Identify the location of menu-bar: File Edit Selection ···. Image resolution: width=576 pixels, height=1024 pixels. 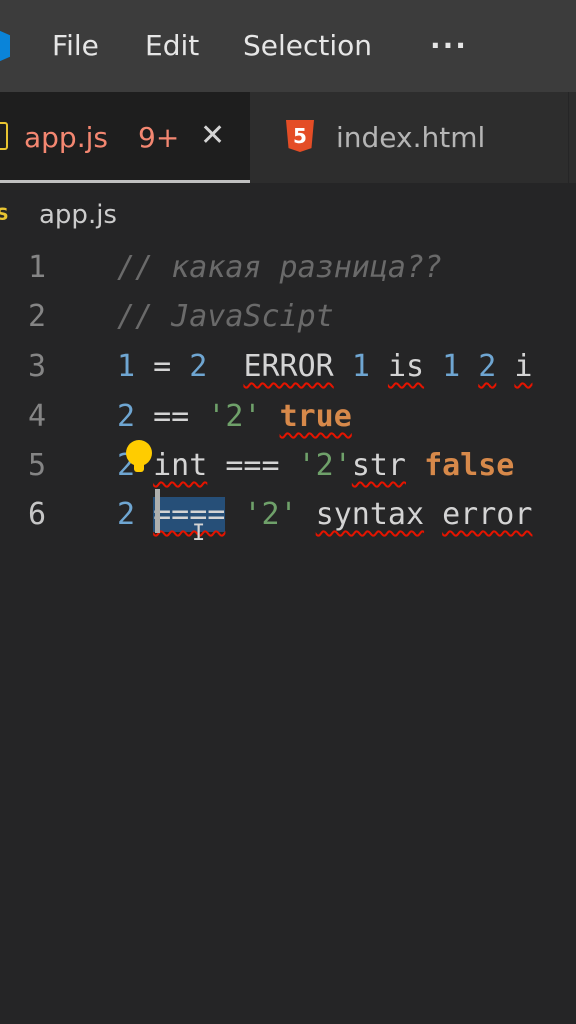
(288, 46).